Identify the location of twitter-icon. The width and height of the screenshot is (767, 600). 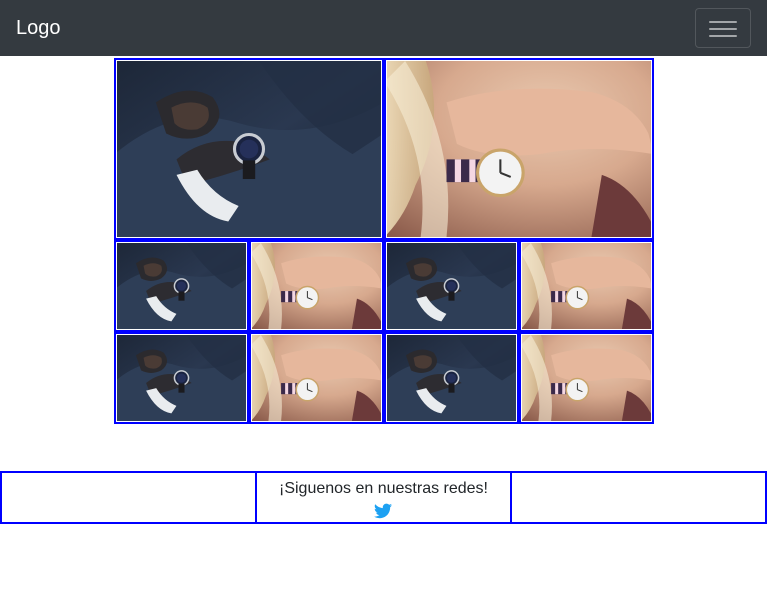
(383, 511).